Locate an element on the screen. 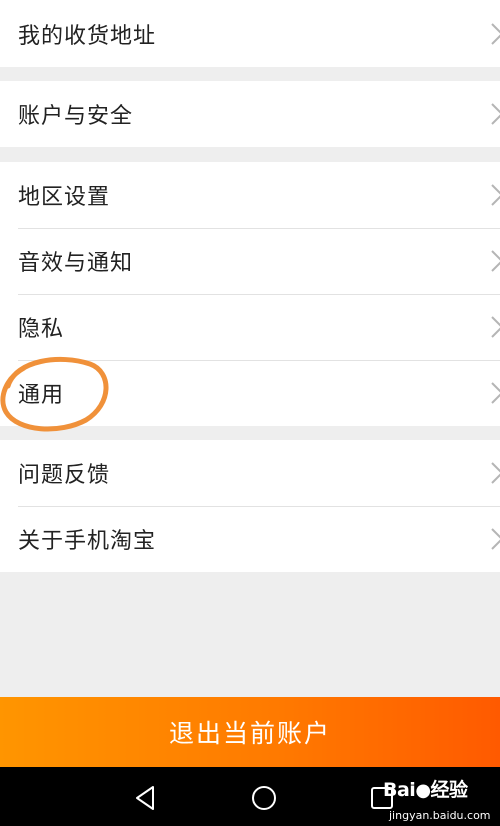 The image size is (500, 826). settings-item-feedback: 问题反馈 is located at coordinates (250, 473).